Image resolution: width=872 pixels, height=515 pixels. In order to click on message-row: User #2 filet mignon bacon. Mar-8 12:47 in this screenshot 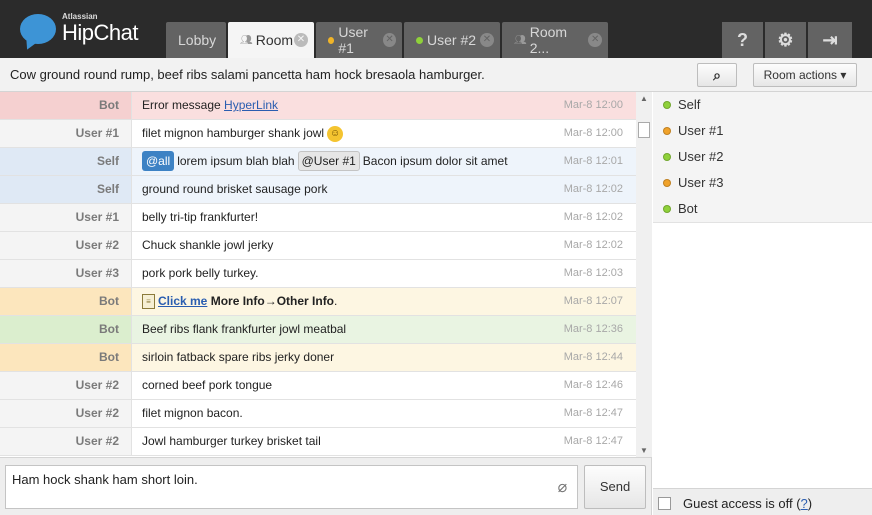, I will do `click(325, 414)`.